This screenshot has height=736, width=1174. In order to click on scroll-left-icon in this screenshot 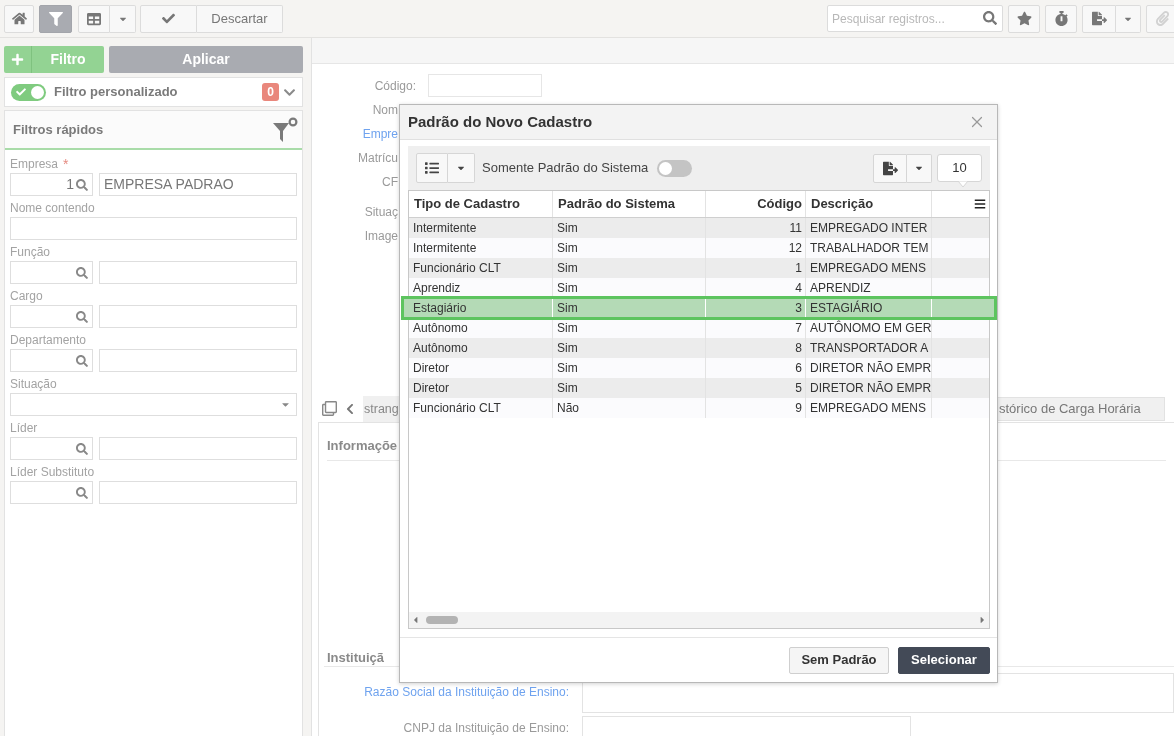, I will do `click(415, 620)`.